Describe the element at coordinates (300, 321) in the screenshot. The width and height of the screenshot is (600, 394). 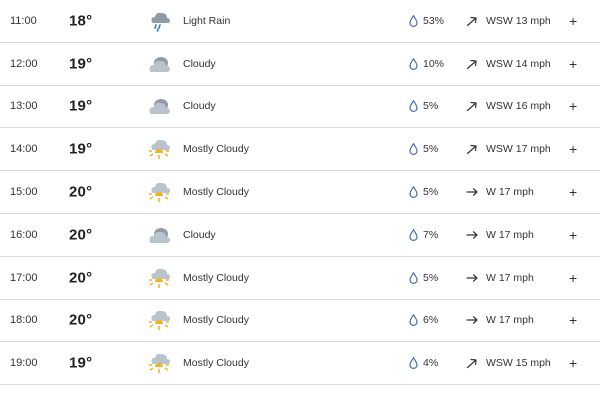
I see `hourly-row-1800: 18:00 20° Mostly Cloudy 6% W 17 mph +` at that location.